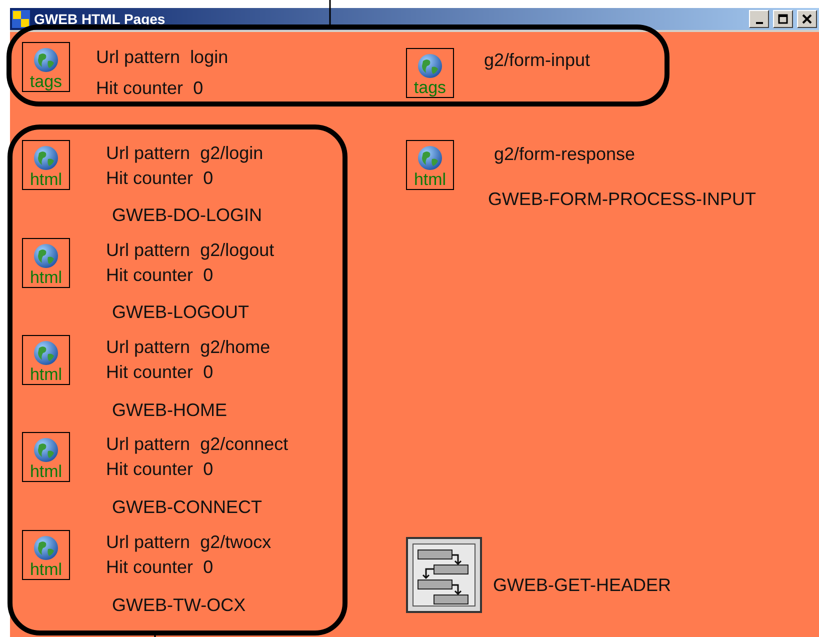 This screenshot has height=637, width=819. Describe the element at coordinates (162, 73) in the screenshot. I see `page-attributes: Url pattern login Hit counter 0` at that location.